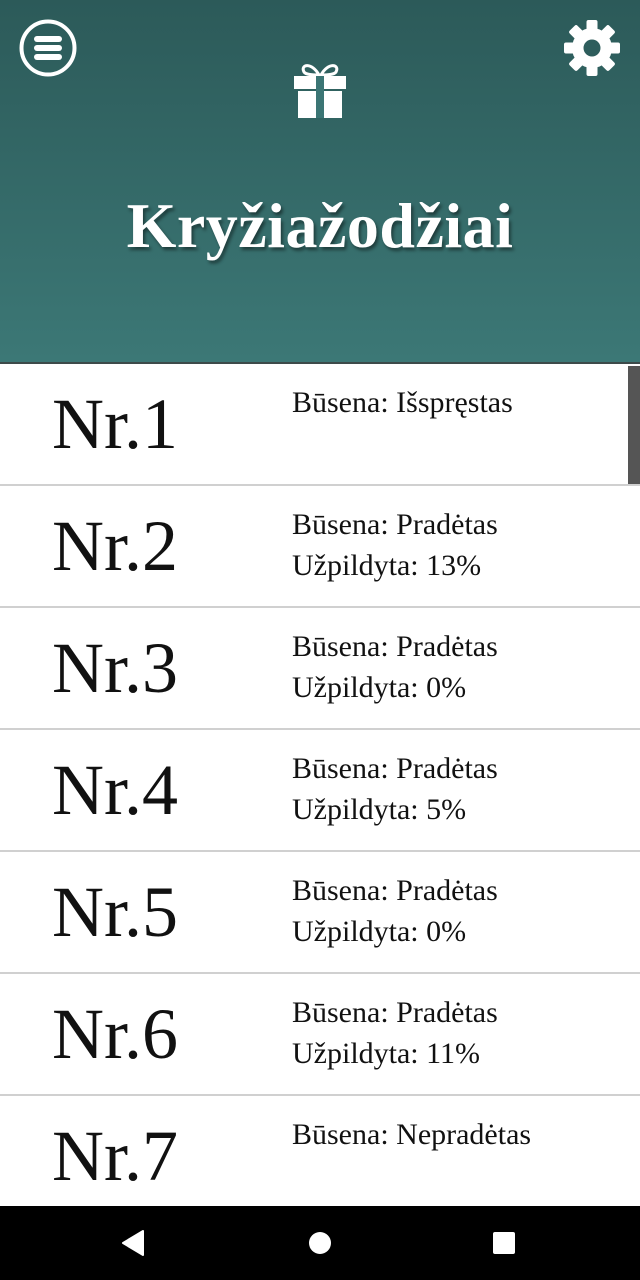 The width and height of the screenshot is (640, 1280). Describe the element at coordinates (115, 790) in the screenshot. I see `puzzle-number: Nr.4` at that location.